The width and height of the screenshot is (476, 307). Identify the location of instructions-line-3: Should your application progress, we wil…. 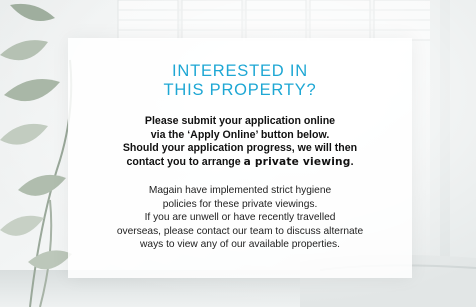
(240, 148).